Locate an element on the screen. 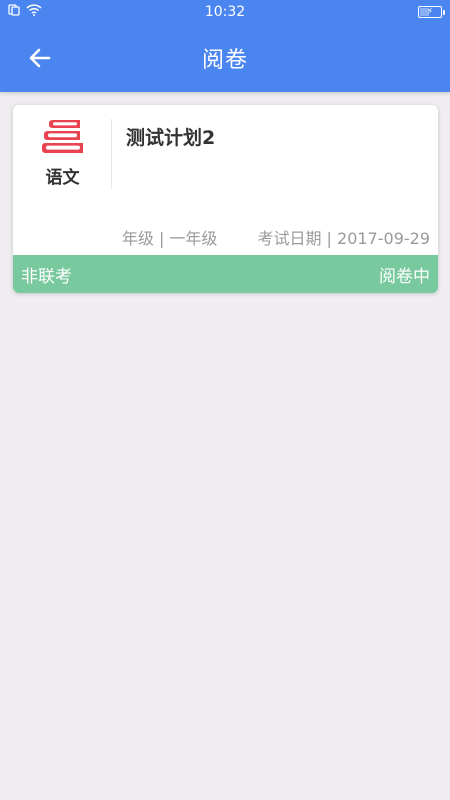 This screenshot has width=450, height=800. date-info: 考试日期 | 2017-09-29 is located at coordinates (343, 236).